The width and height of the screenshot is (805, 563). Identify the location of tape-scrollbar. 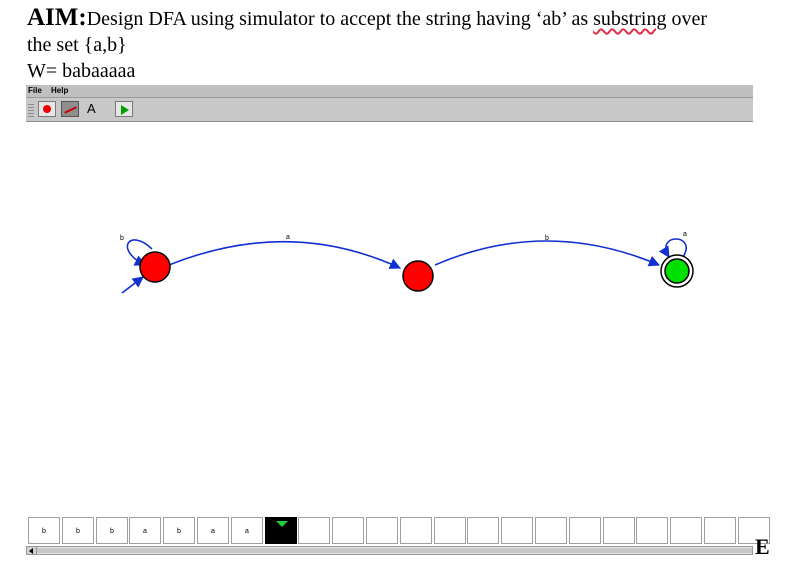
(389, 550).